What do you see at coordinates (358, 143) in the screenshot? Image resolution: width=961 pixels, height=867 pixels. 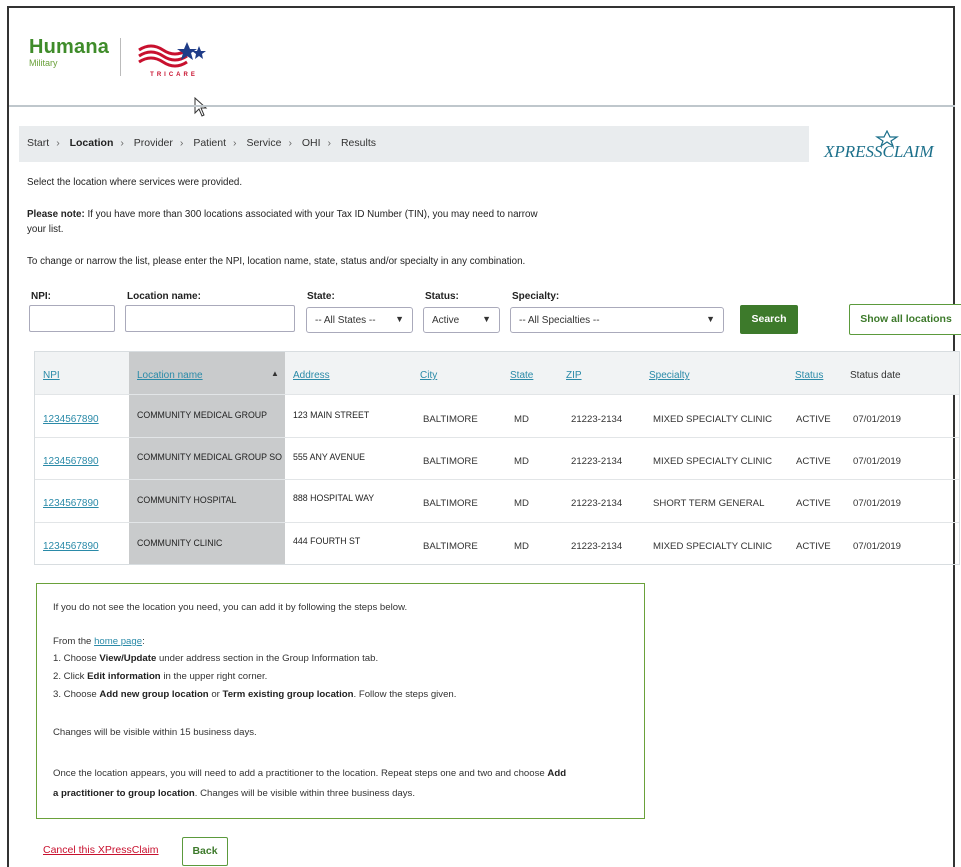 I see `breadcrumb-item-results: Results` at bounding box center [358, 143].